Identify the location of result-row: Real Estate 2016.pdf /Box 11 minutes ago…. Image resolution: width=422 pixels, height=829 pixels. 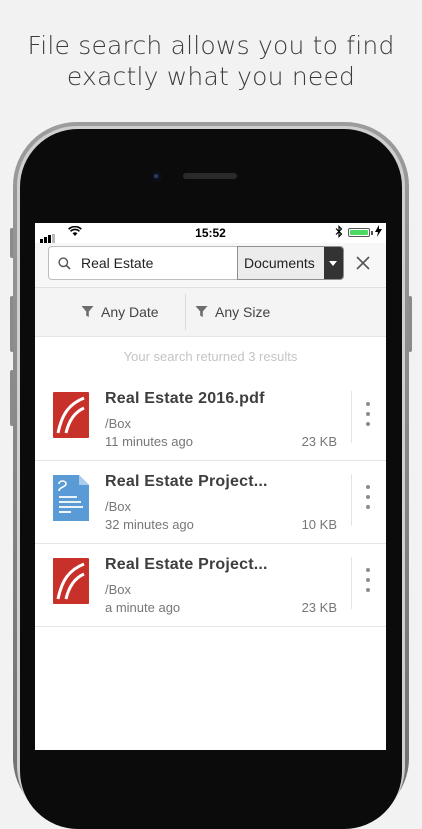
(210, 419).